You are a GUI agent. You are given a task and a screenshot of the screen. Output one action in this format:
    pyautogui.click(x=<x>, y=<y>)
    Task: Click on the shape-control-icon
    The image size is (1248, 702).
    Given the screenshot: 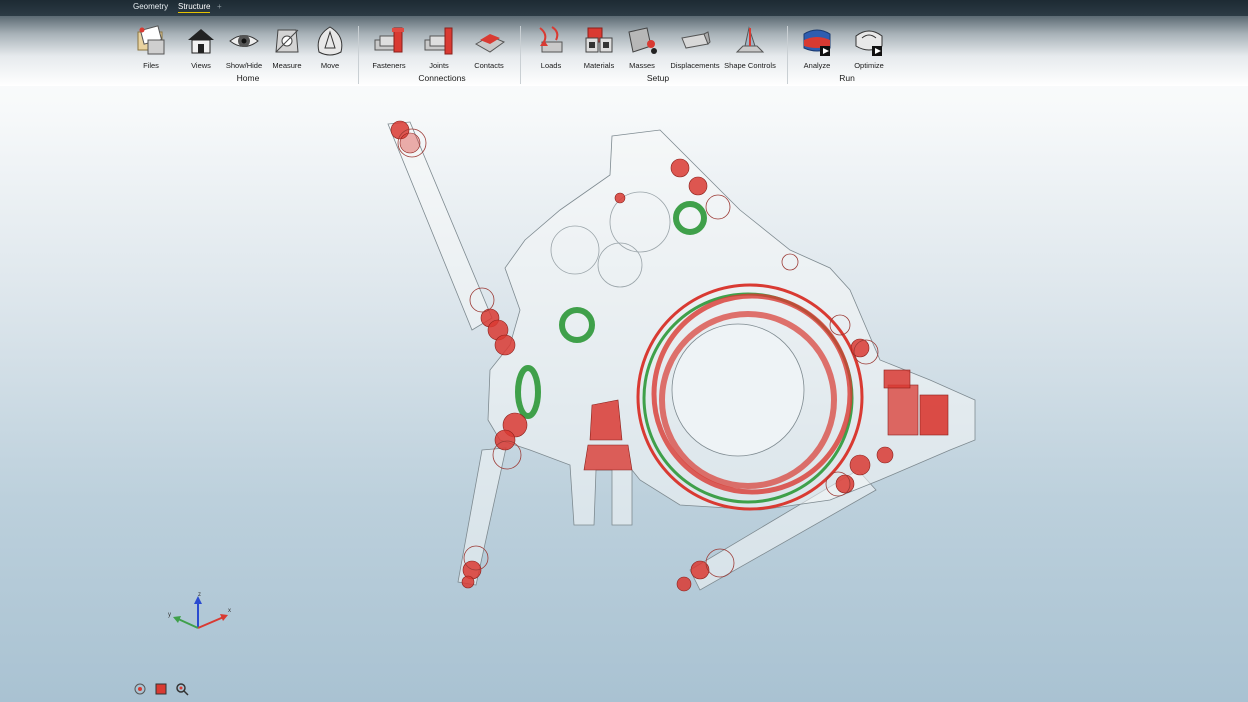 What is the action you would take?
    pyautogui.click(x=750, y=39)
    